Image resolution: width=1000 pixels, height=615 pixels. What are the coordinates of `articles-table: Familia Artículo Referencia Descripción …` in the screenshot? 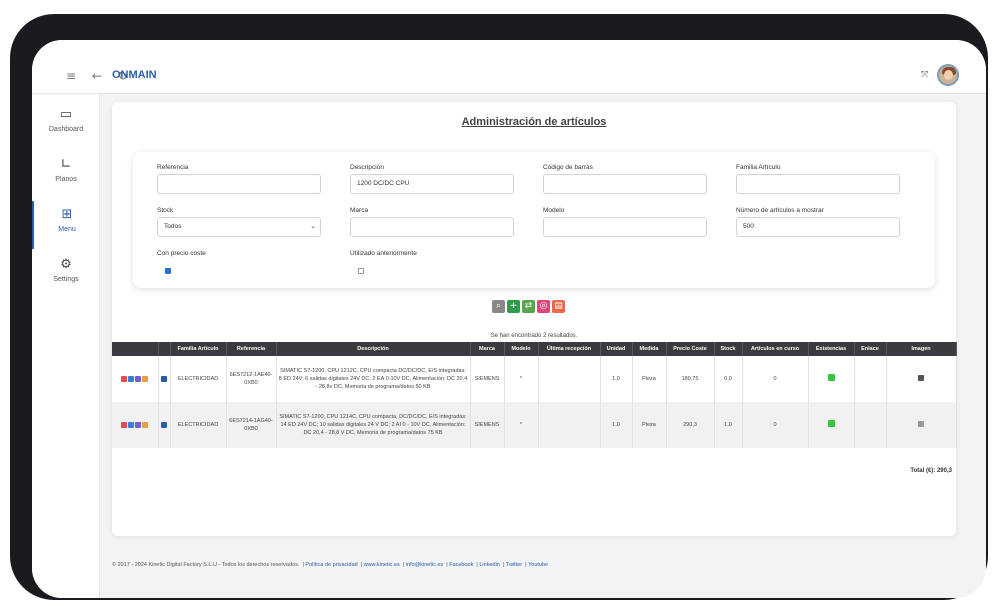 It's located at (534, 395).